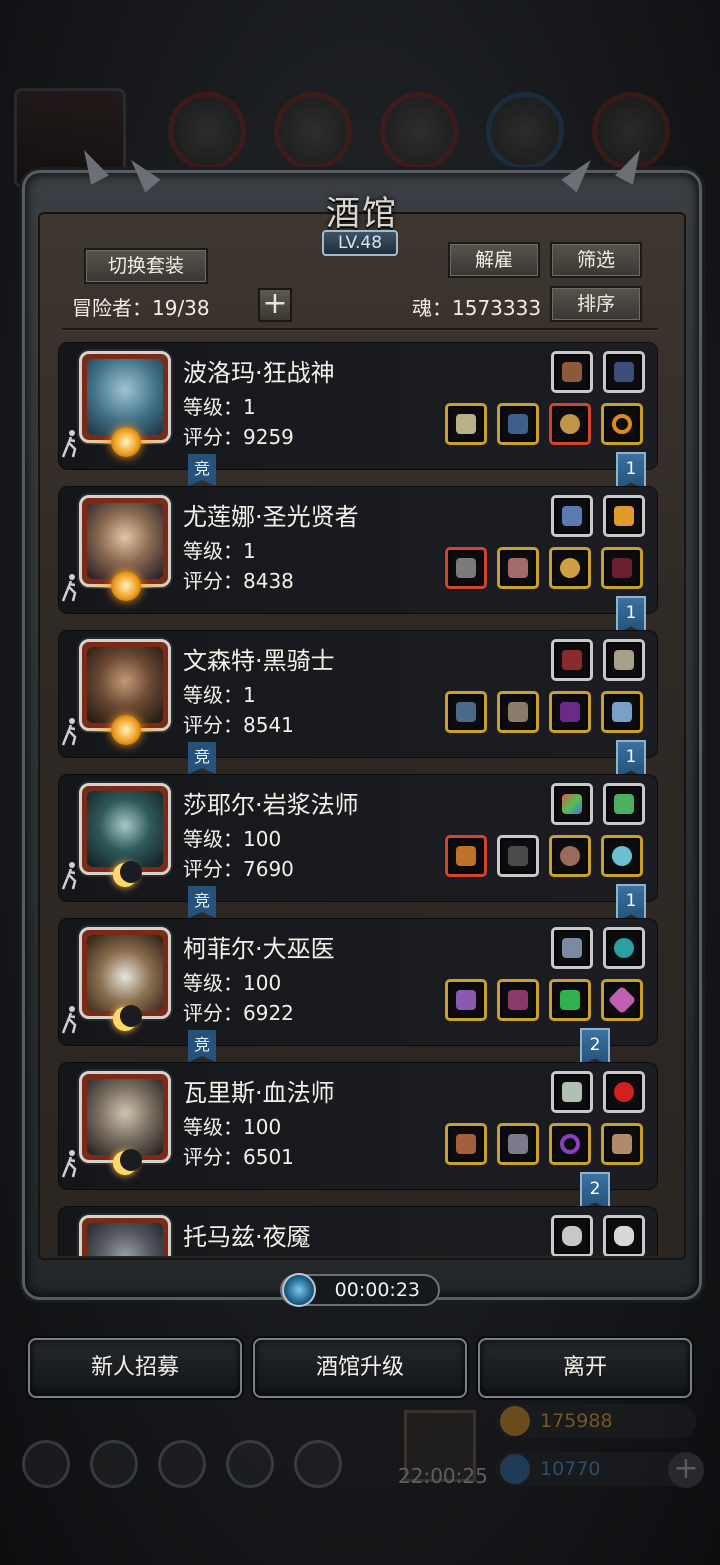 Image resolution: width=720 pixels, height=1565 pixels. What do you see at coordinates (596, 260) in the screenshot?
I see `filter-button: 筛选` at bounding box center [596, 260].